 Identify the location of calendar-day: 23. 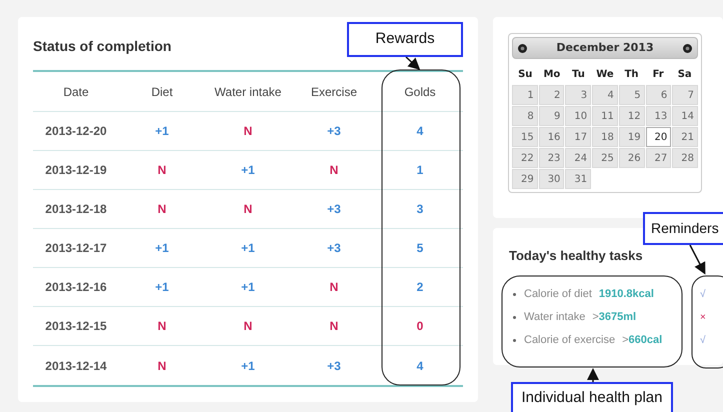
(551, 158).